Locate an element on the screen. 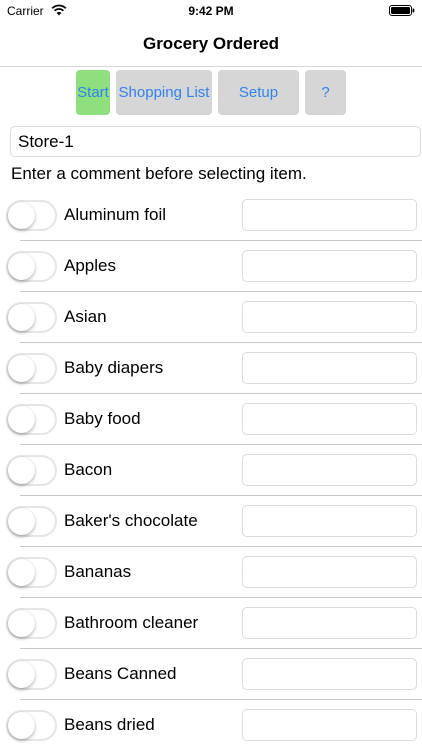 The height and width of the screenshot is (750, 422). list-item: Baker's chocolate is located at coordinates (211, 521).